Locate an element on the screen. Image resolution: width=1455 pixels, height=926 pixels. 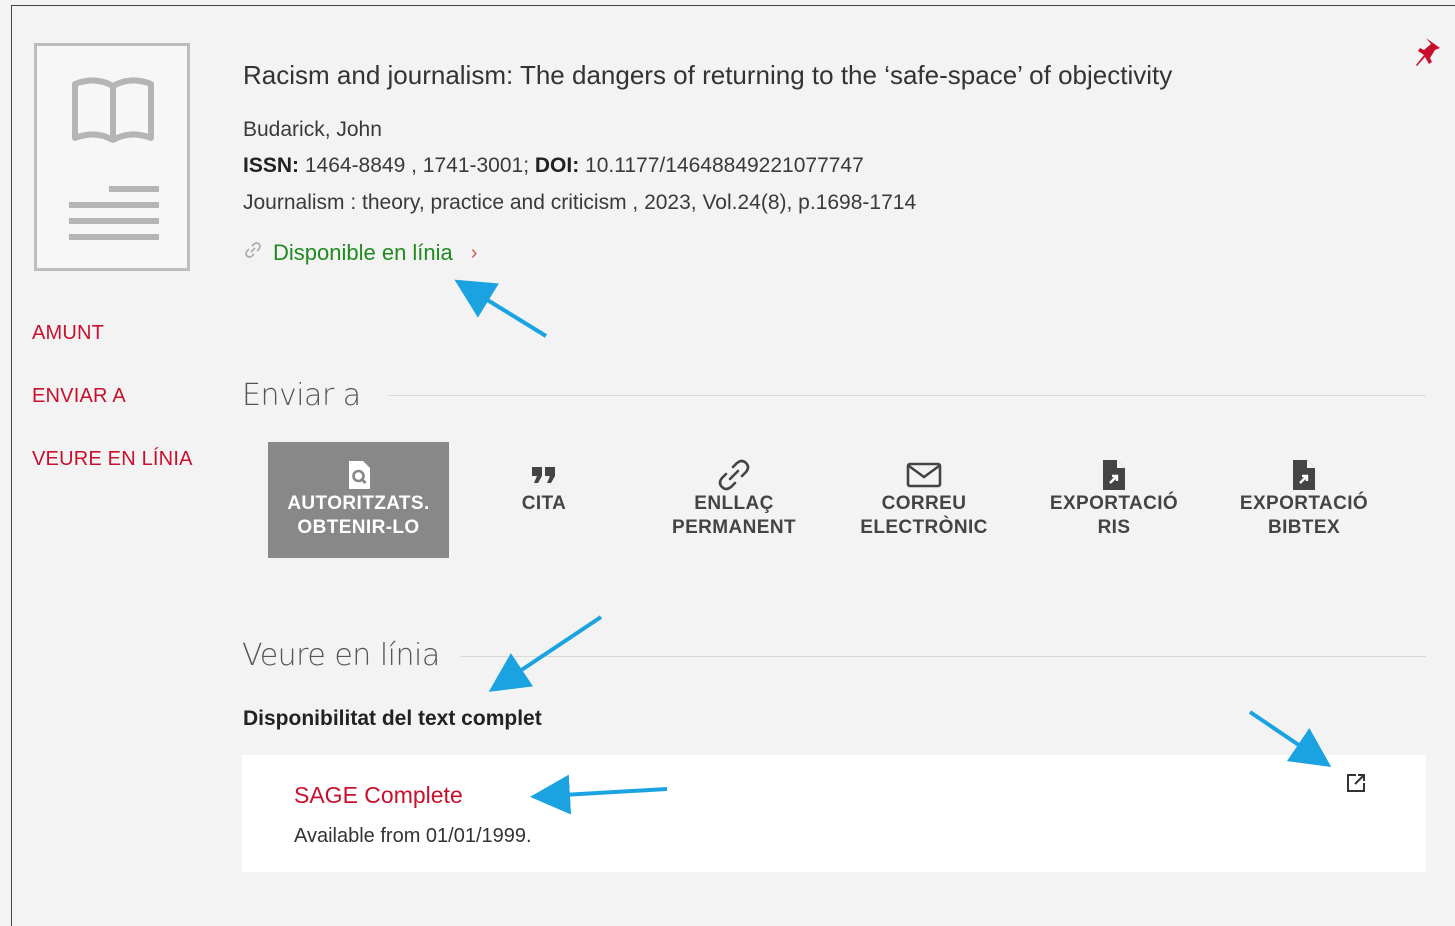
action-label: CITA is located at coordinates (544, 503).